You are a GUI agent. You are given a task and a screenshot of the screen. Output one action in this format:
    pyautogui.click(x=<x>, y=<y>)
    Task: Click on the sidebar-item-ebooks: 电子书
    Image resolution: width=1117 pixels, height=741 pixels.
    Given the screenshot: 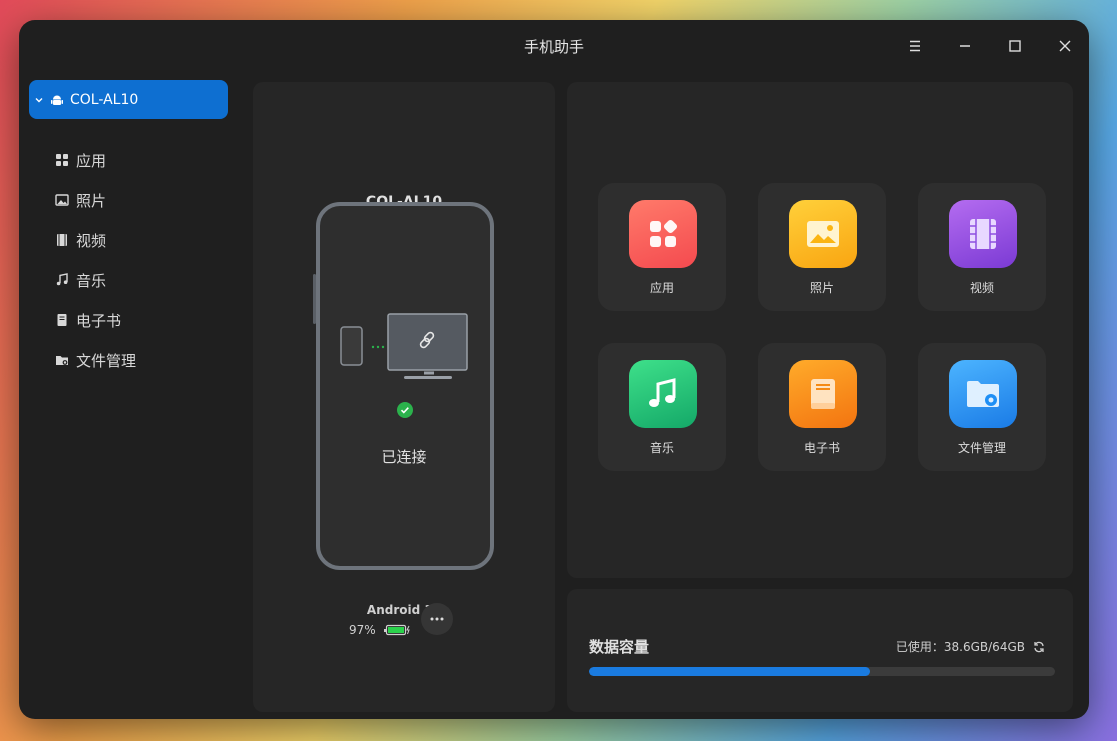 What is the action you would take?
    pyautogui.click(x=88, y=320)
    